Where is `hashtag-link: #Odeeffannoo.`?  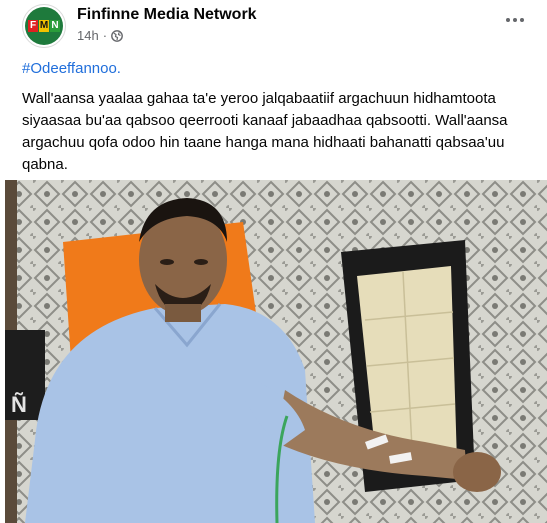
hashtag-link: #Odeeffannoo. is located at coordinates (71, 68).